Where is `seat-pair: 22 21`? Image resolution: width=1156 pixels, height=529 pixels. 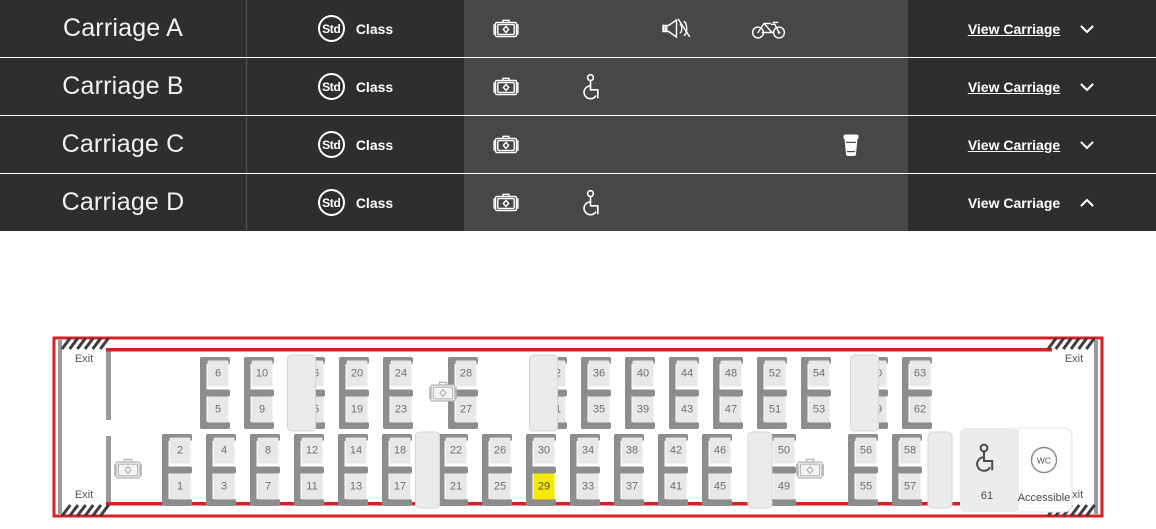 seat-pair: 22 21 is located at coordinates (453, 470).